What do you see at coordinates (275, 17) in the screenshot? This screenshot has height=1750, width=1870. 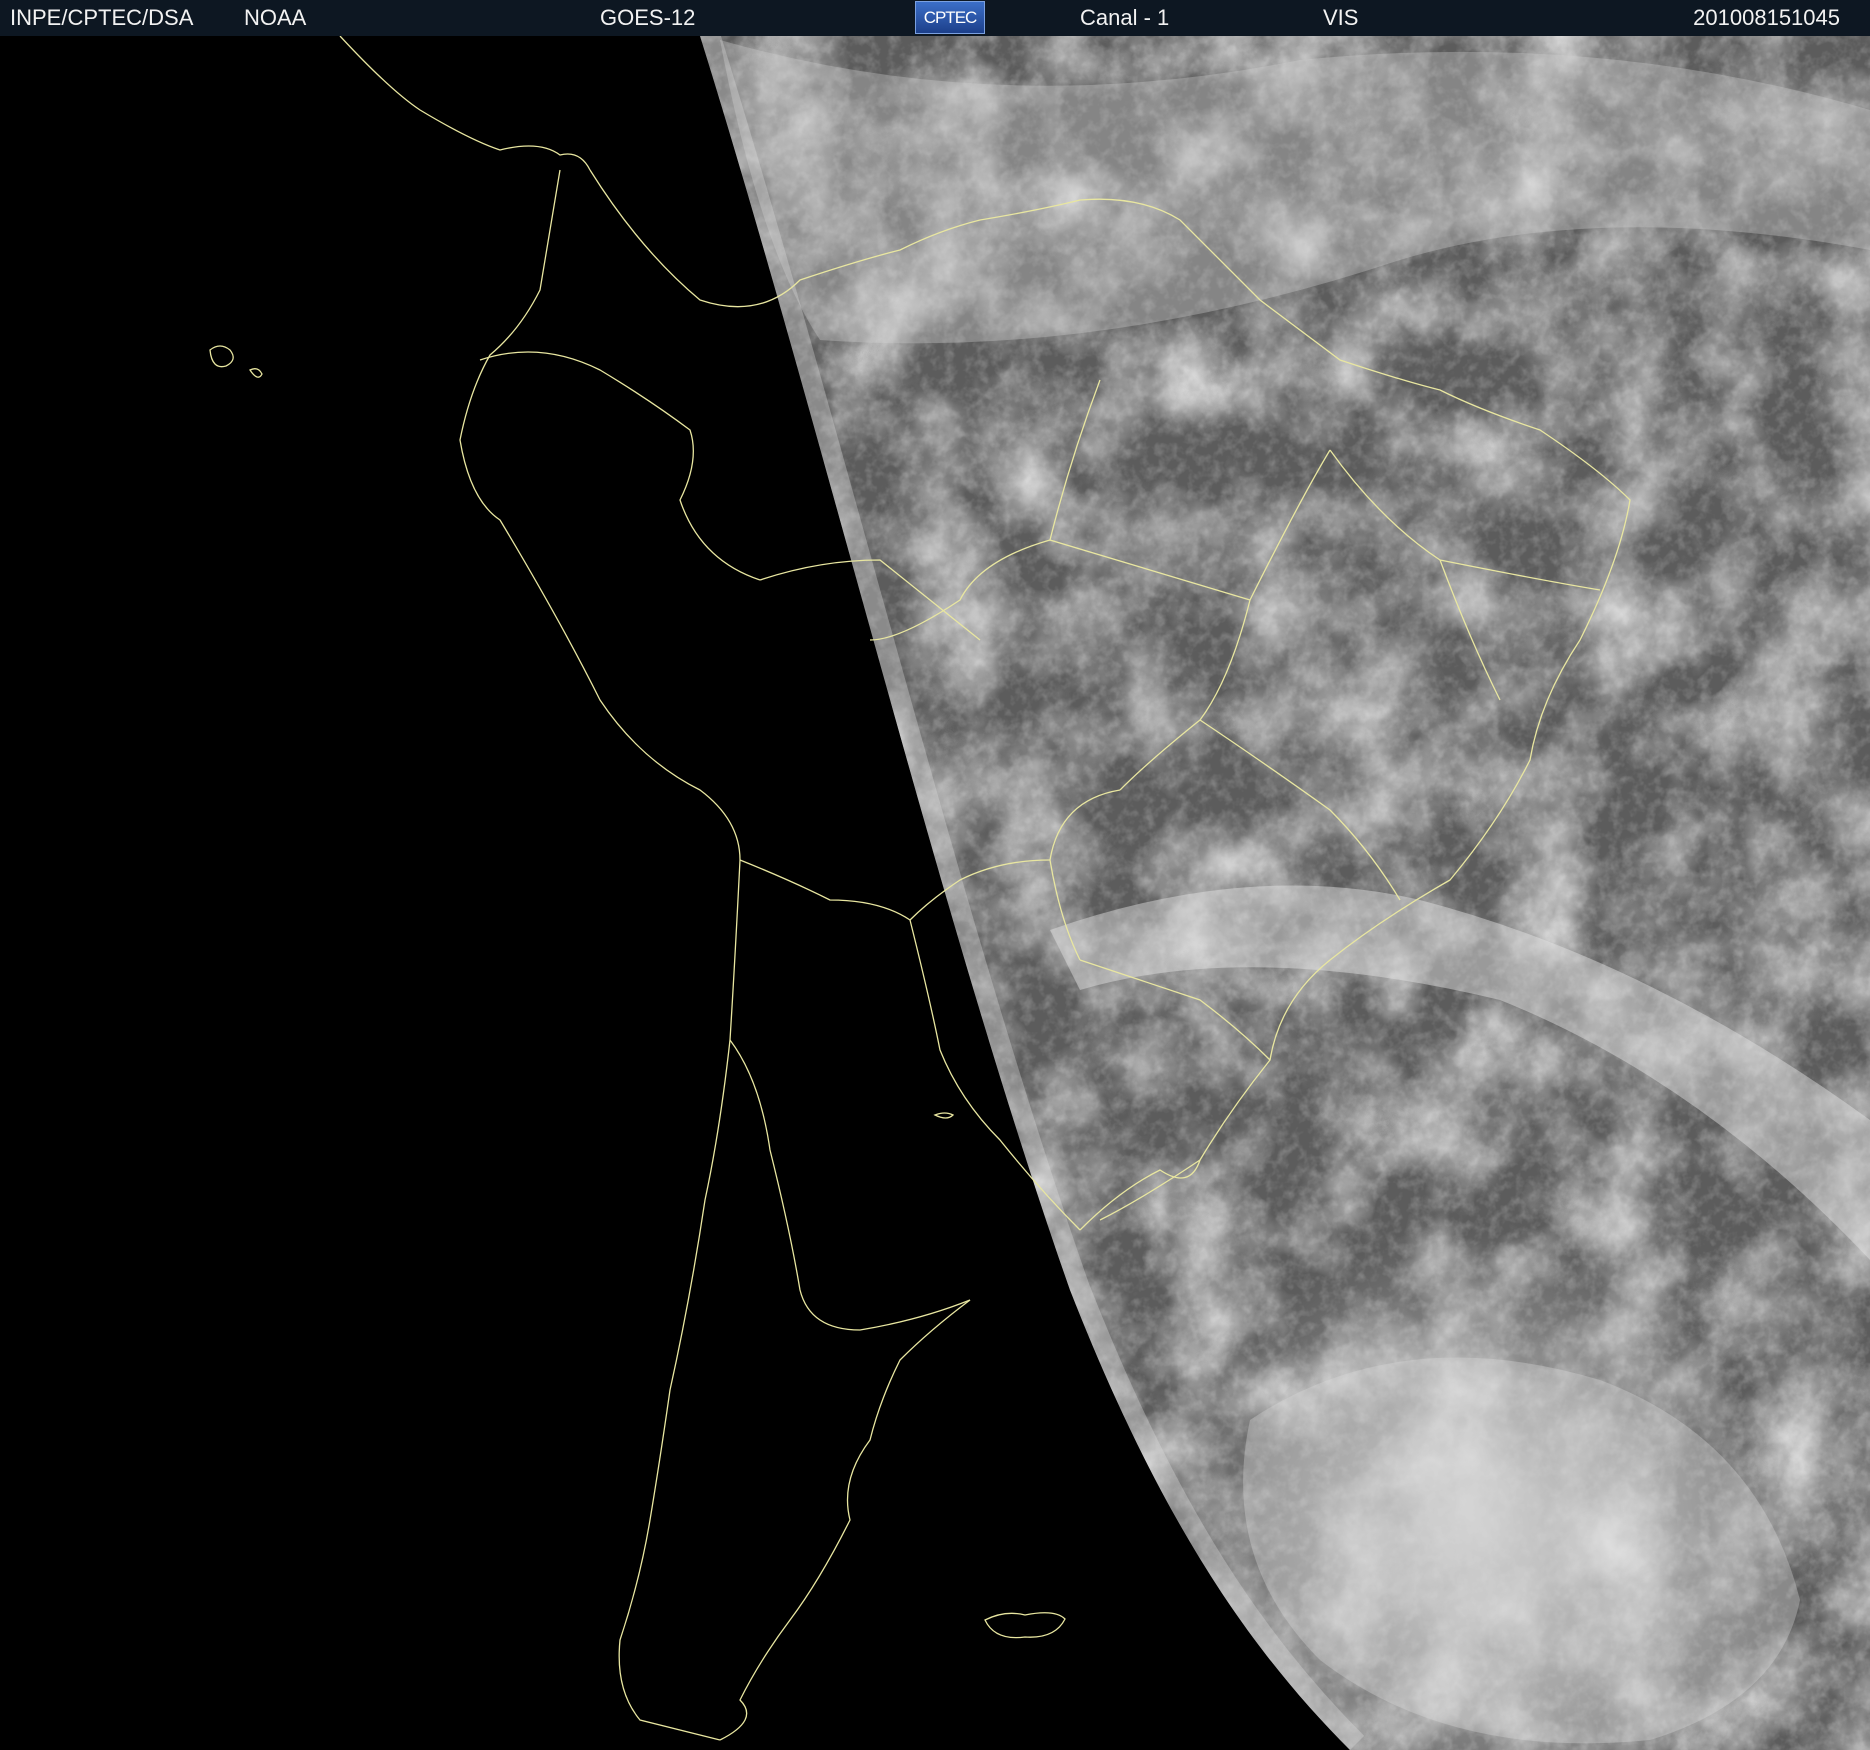 I see `agency-label: NOAA` at bounding box center [275, 17].